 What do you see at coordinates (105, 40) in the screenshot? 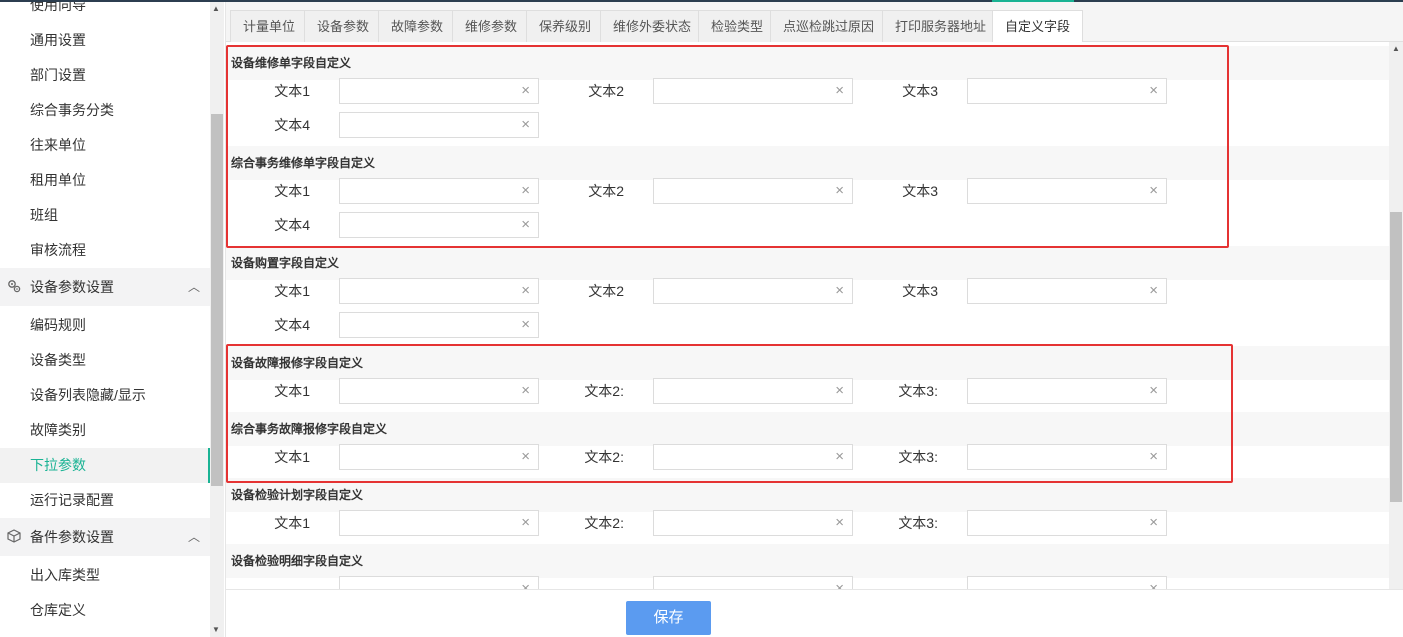
I see `sidebar-item-general: 通用设置` at bounding box center [105, 40].